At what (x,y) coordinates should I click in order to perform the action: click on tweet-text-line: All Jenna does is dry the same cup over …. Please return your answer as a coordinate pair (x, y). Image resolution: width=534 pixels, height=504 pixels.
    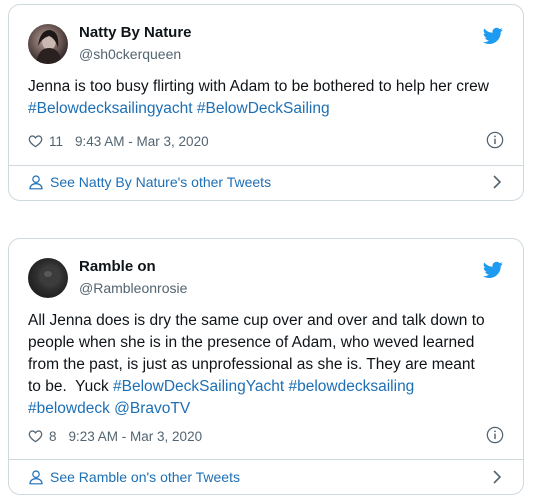
    Looking at the image, I should click on (256, 320).